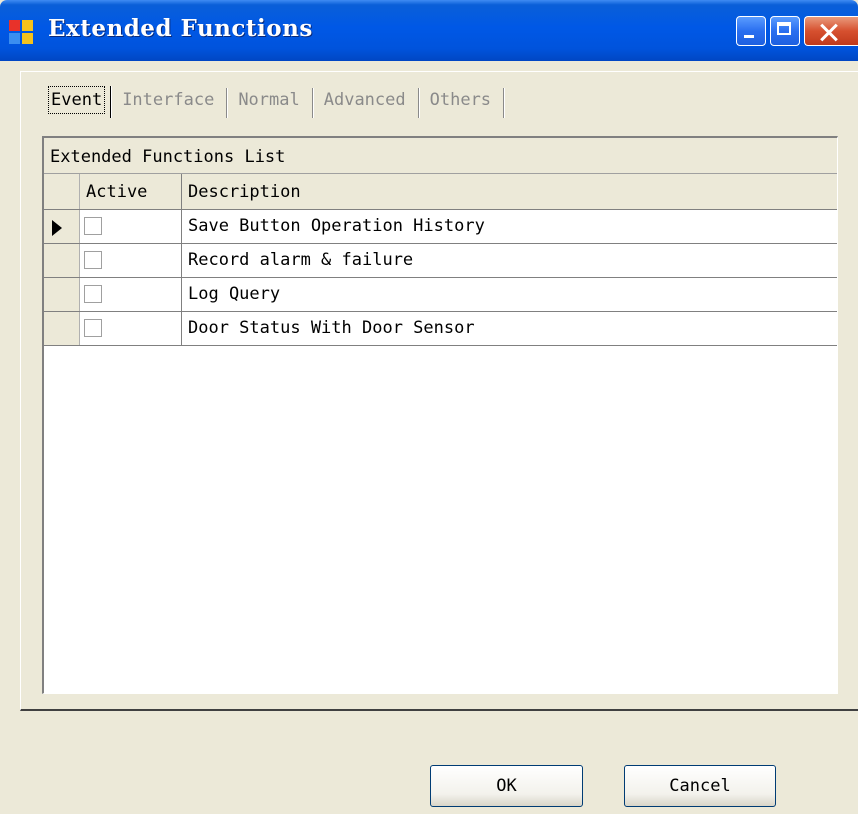 This screenshot has height=814, width=858. What do you see at coordinates (700, 786) in the screenshot?
I see `cancel-button: Cancel` at bounding box center [700, 786].